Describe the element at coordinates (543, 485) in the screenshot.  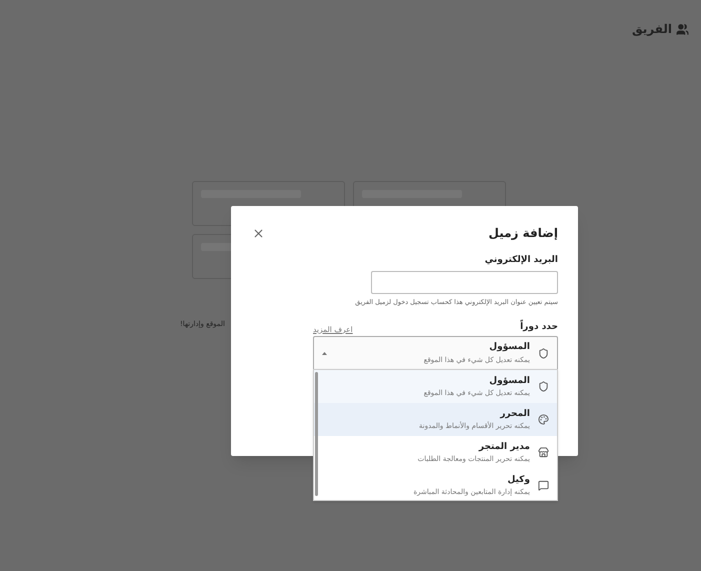
I see `chat-icon` at that location.